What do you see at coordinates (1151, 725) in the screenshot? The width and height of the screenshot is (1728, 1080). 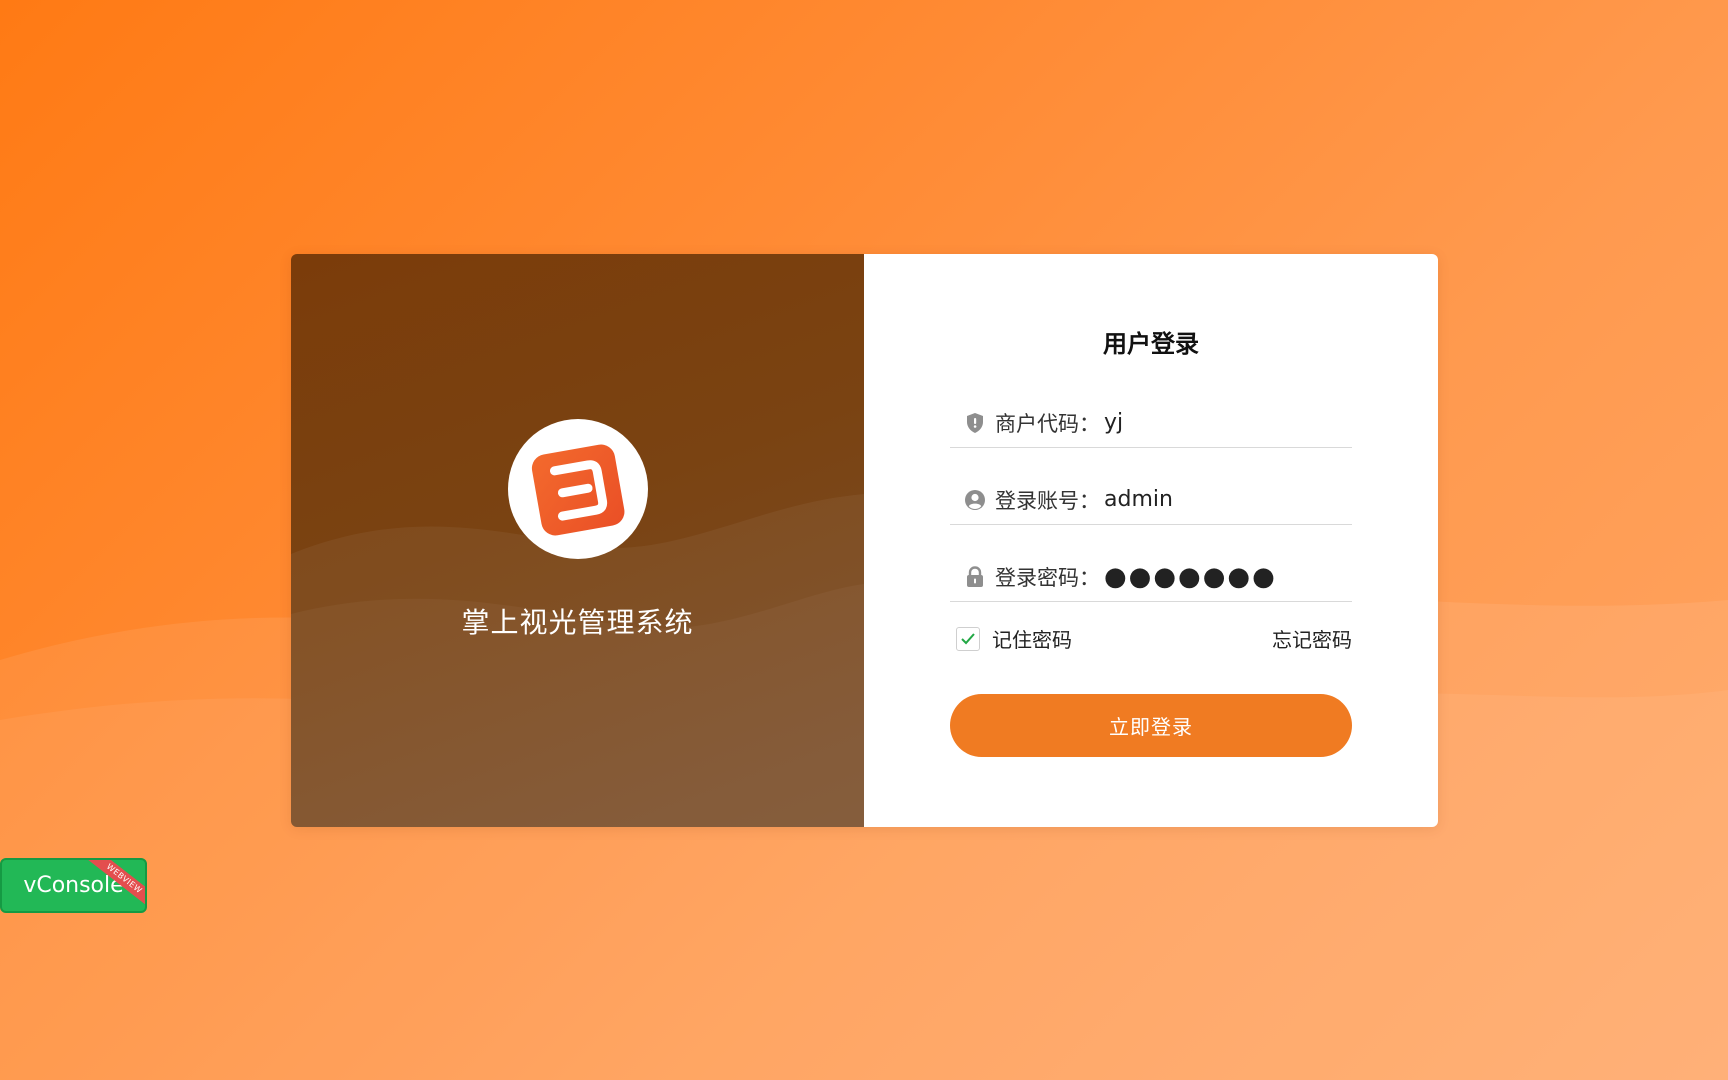 I see `login-button: 立即登录` at bounding box center [1151, 725].